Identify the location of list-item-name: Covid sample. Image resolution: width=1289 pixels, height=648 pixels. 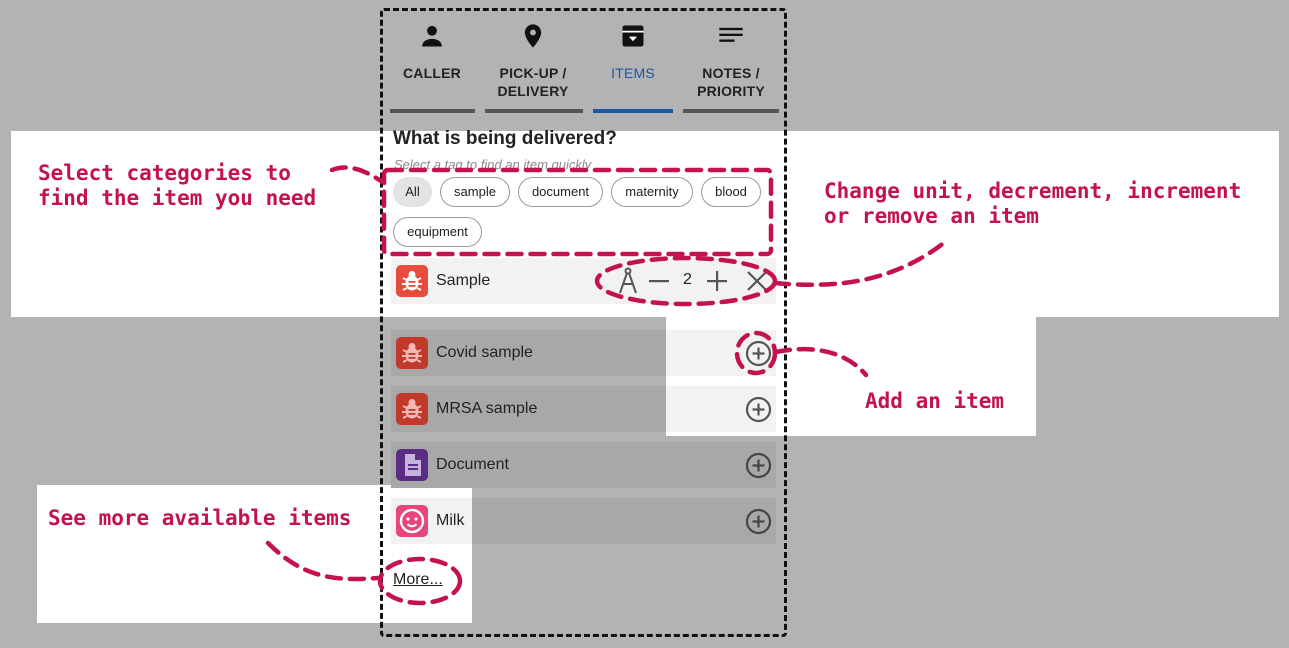
(484, 352).